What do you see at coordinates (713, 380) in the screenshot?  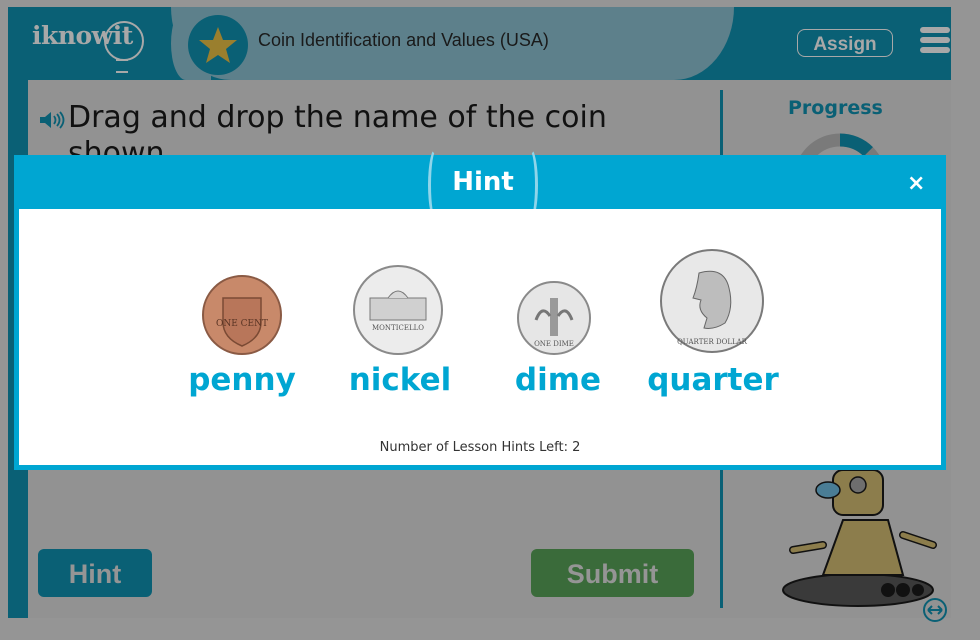 I see `coin-label-quarter: quarter` at bounding box center [713, 380].